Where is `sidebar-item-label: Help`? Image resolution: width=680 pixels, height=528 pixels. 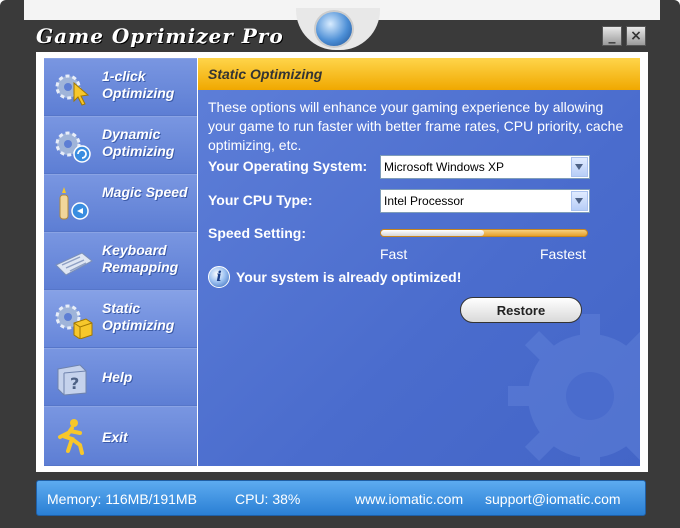
sidebar-item-label: Help is located at coordinates (117, 377).